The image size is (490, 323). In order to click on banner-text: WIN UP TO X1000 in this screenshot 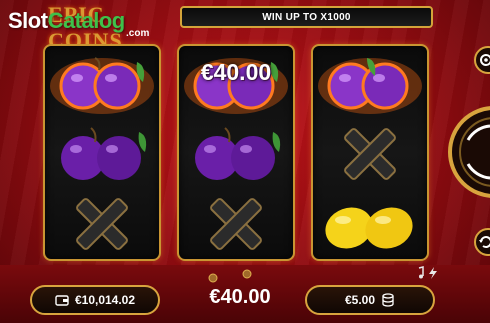, I will do `click(306, 17)`.